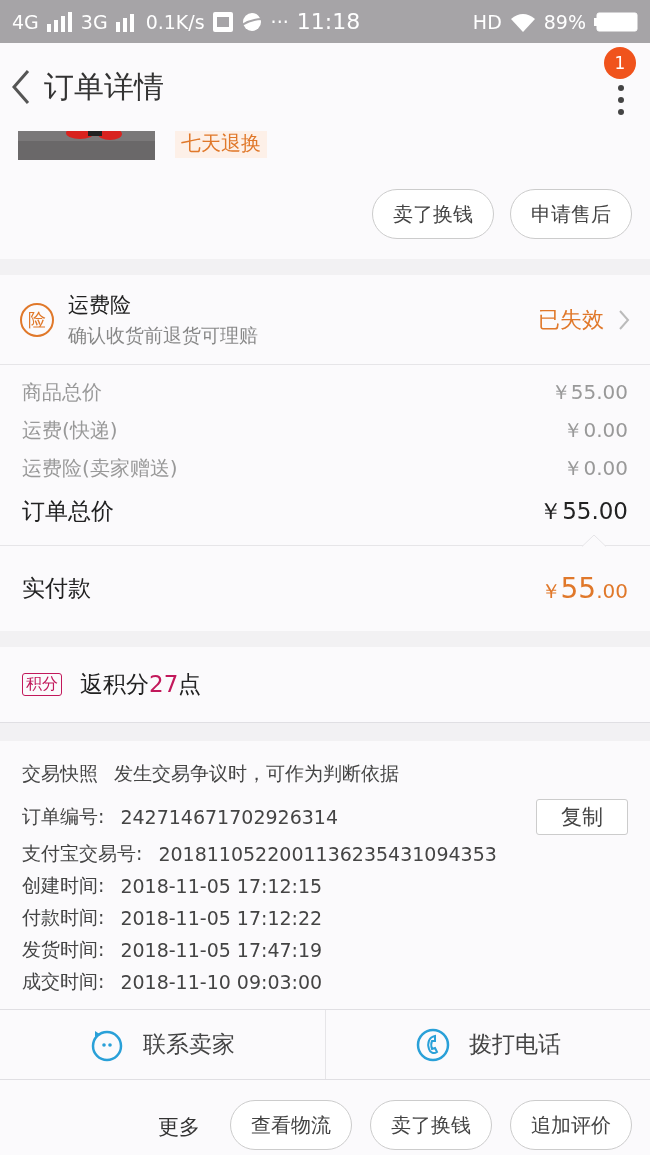  What do you see at coordinates (328, 21) in the screenshot?
I see `clock: 11:18` at bounding box center [328, 21].